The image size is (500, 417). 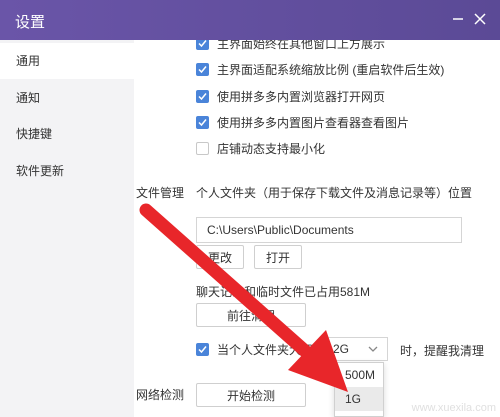 What do you see at coordinates (331, 69) in the screenshot?
I see `checkbox-label: 主界面适配系统缩放比例 (重启软件后生效)` at bounding box center [331, 69].